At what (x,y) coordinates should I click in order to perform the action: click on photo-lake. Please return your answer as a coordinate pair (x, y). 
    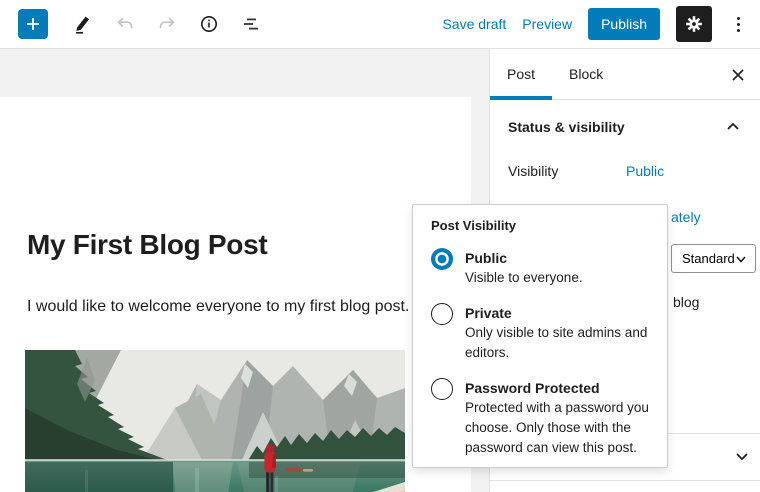
    Looking at the image, I should click on (215, 475).